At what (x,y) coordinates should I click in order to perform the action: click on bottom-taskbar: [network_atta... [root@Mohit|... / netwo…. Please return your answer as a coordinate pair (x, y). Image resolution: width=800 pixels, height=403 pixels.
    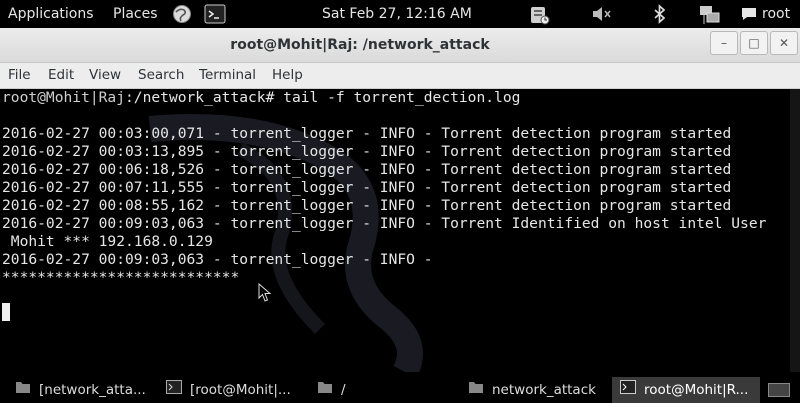
    Looking at the image, I should click on (400, 390).